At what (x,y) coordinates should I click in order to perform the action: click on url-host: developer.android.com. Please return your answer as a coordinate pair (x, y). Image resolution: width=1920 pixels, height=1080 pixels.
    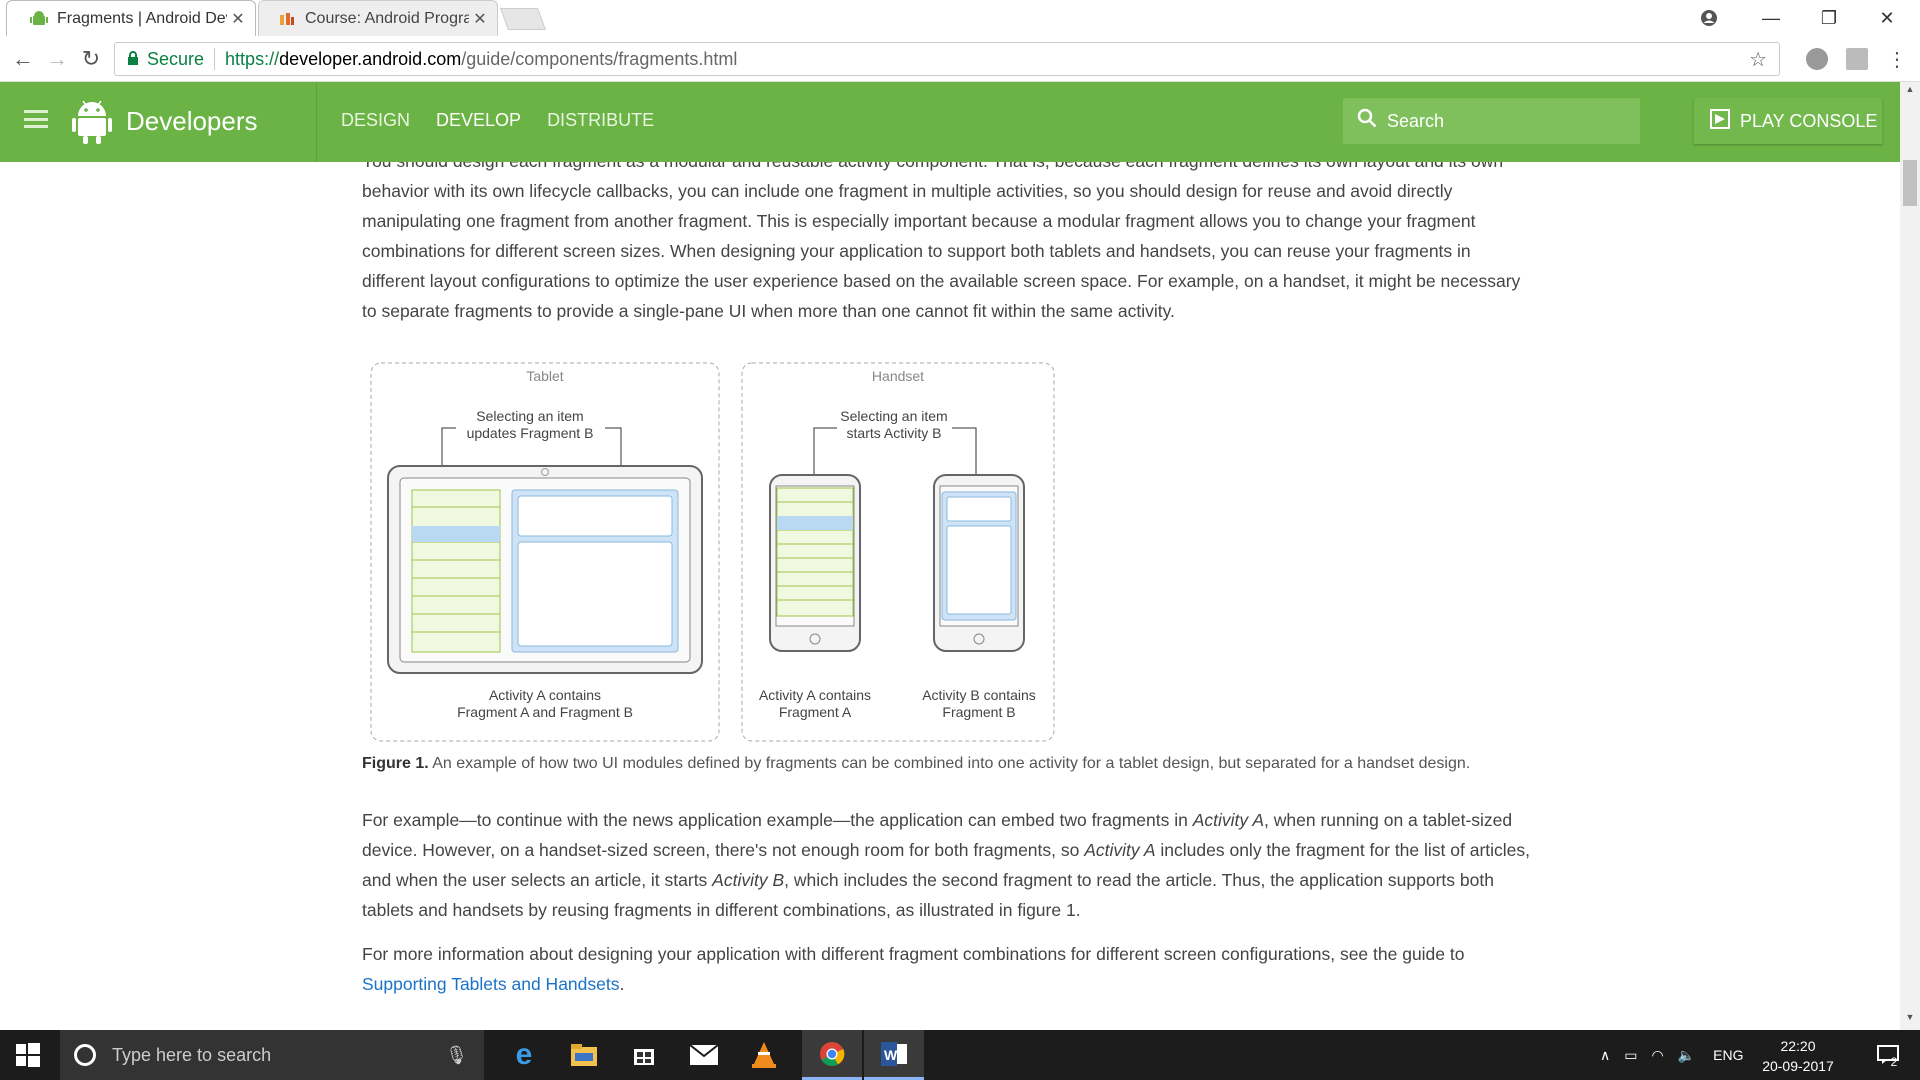
    Looking at the image, I should click on (370, 58).